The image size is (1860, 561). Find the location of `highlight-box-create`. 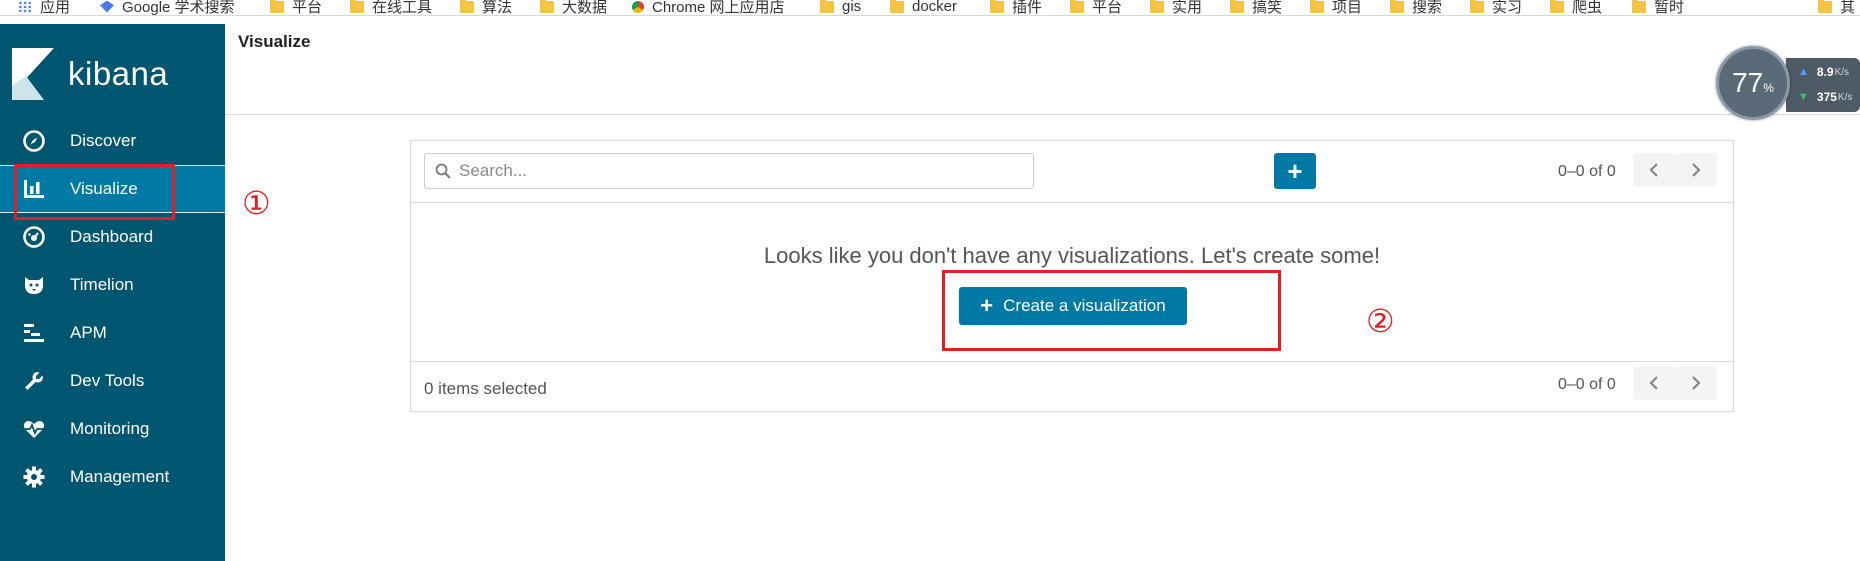

highlight-box-create is located at coordinates (1111, 310).